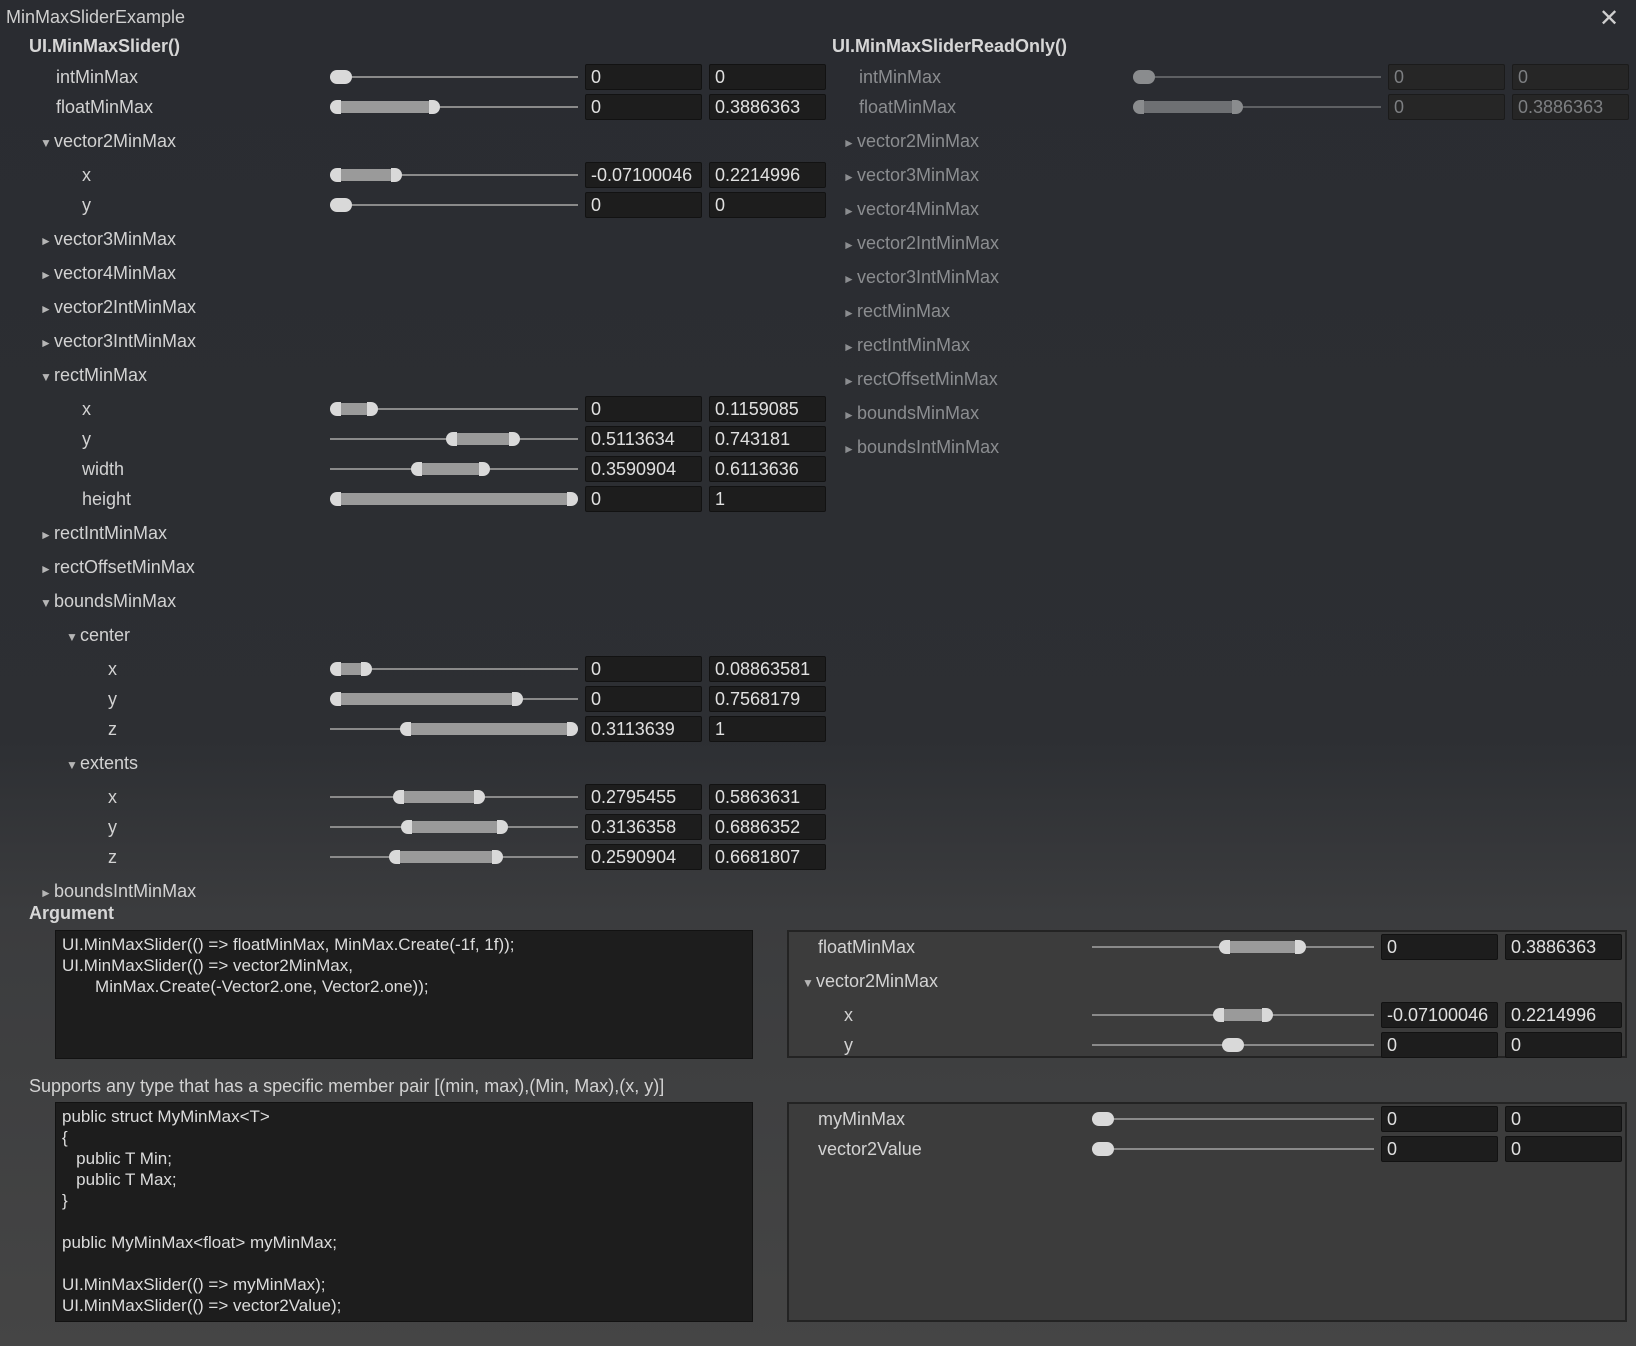  Describe the element at coordinates (102, 764) in the screenshot. I see `foldout-extents: ▼ extents` at that location.